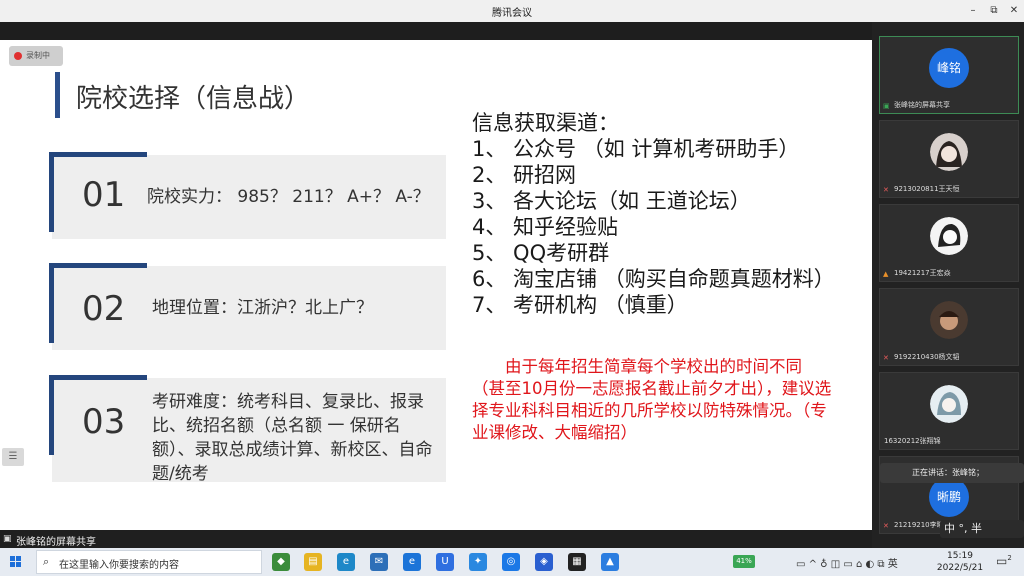 The width and height of the screenshot is (1024, 576). Describe the element at coordinates (653, 279) in the screenshot. I see `info-item: 6、 淘宝店铺 （购买自命题真题材料）` at that location.